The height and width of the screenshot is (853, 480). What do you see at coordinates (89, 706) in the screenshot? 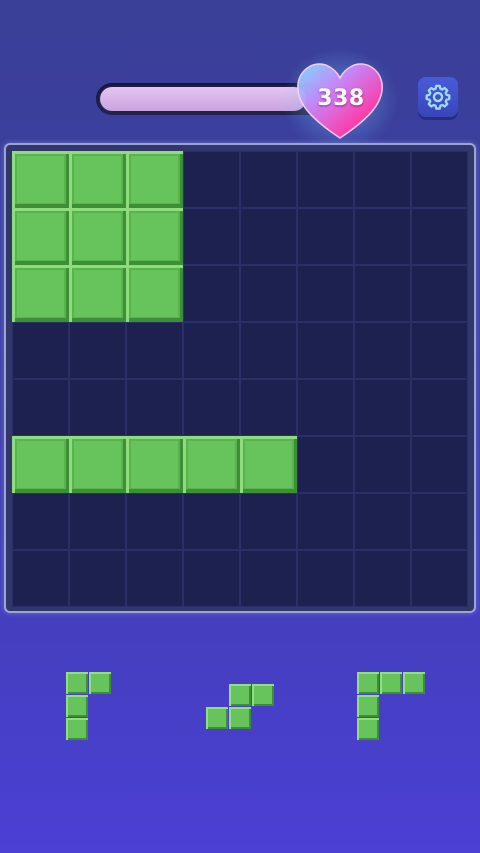
I see `l-corner-piece` at bounding box center [89, 706].